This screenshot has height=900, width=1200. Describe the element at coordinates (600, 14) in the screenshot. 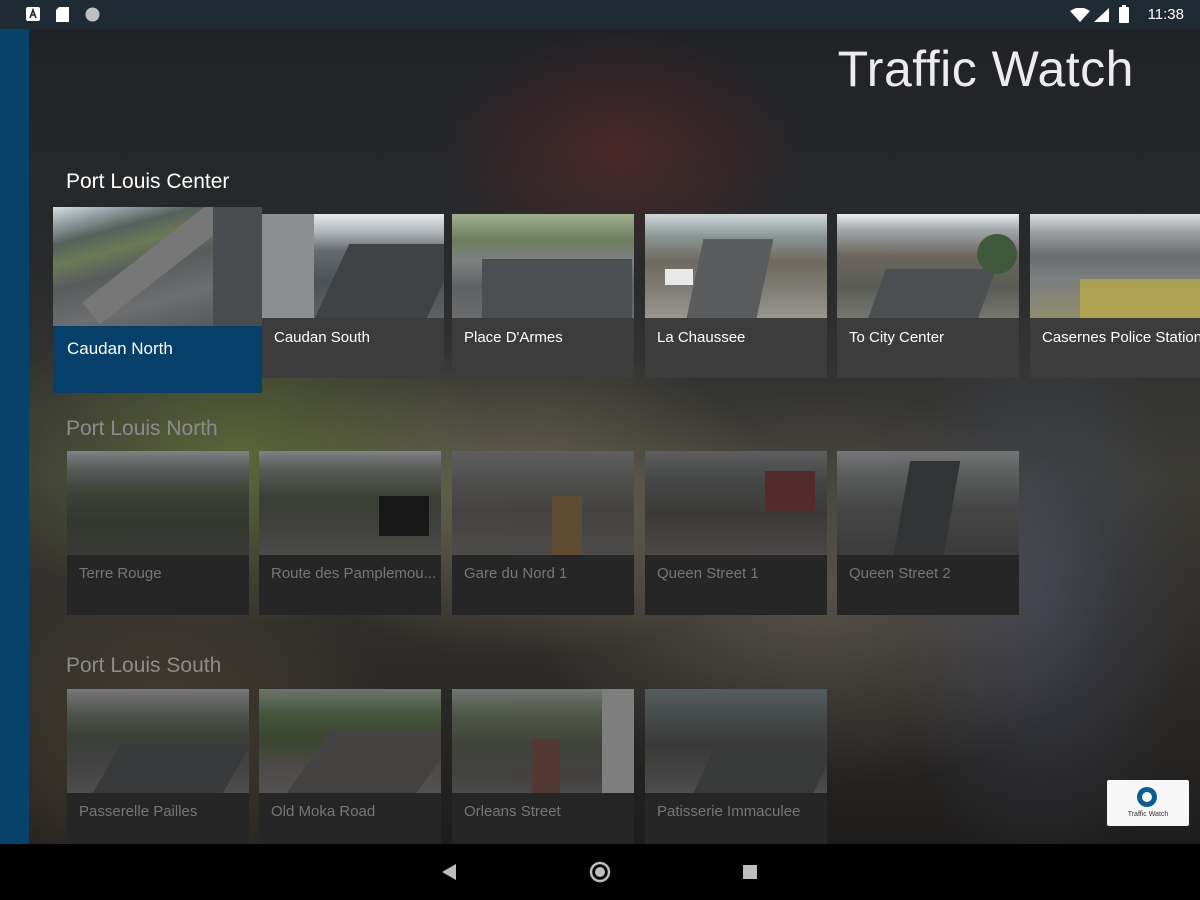

I see `status-bar: 11:38` at that location.